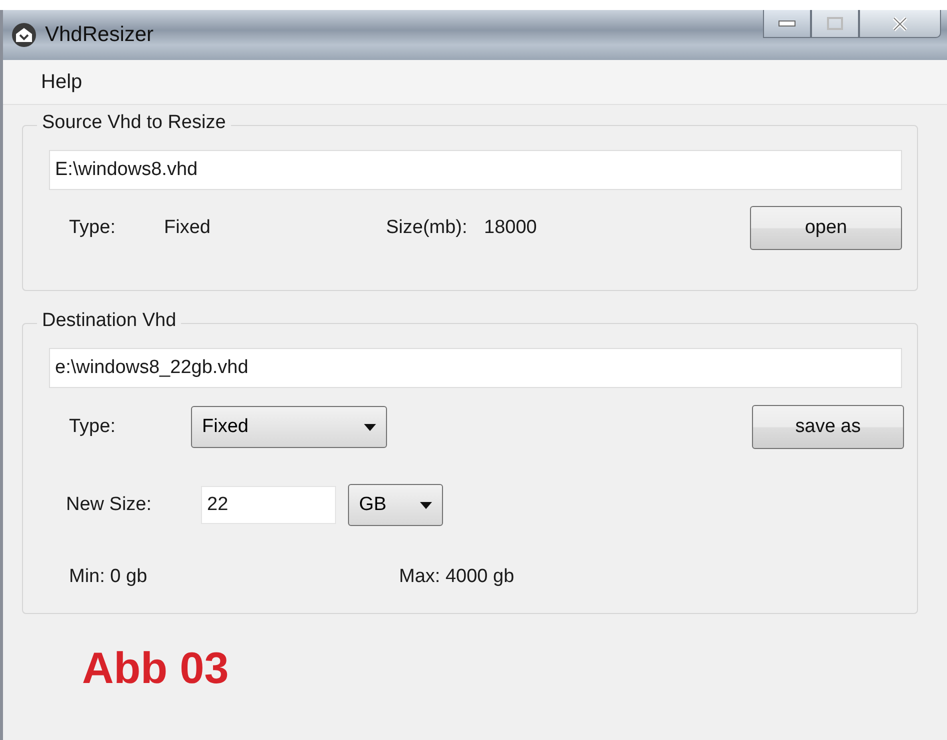 This screenshot has height=740, width=947. Describe the element at coordinates (108, 577) in the screenshot. I see `min-label: Min: 0 gb` at that location.